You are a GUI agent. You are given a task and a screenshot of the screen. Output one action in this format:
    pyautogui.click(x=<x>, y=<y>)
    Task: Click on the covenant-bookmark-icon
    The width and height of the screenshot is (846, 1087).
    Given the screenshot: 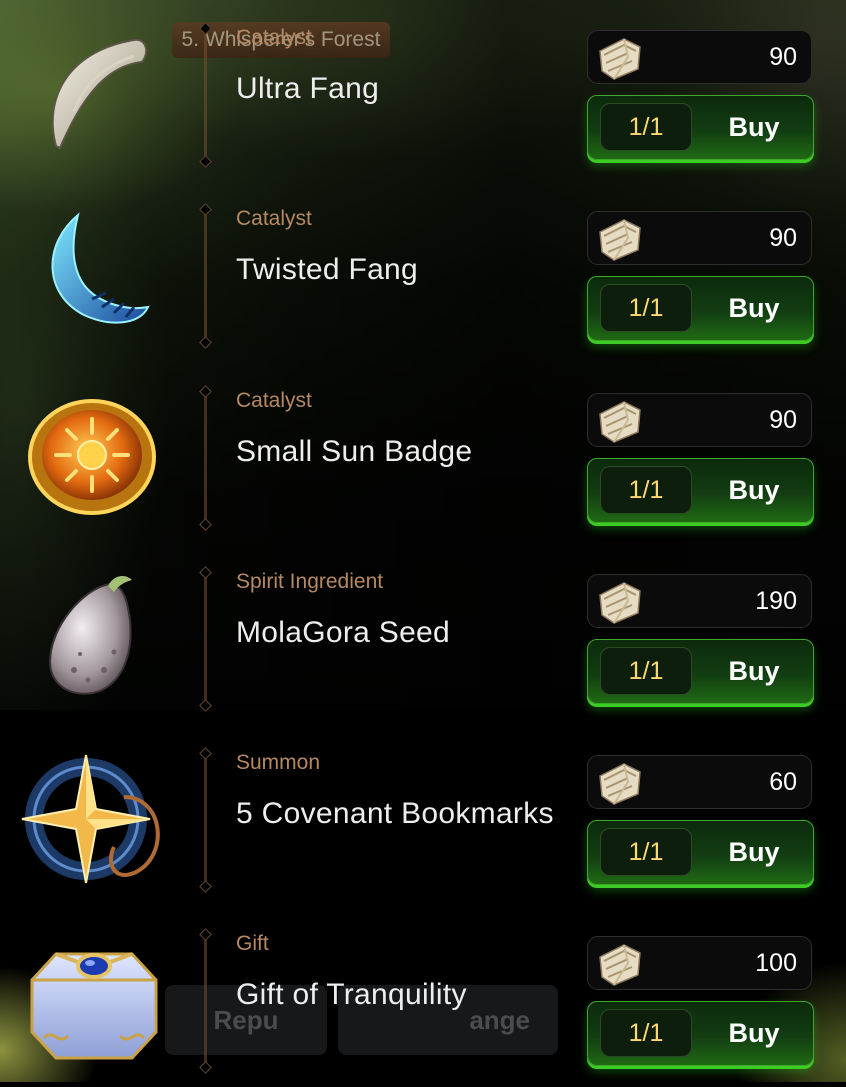 What is the action you would take?
    pyautogui.click(x=94, y=817)
    